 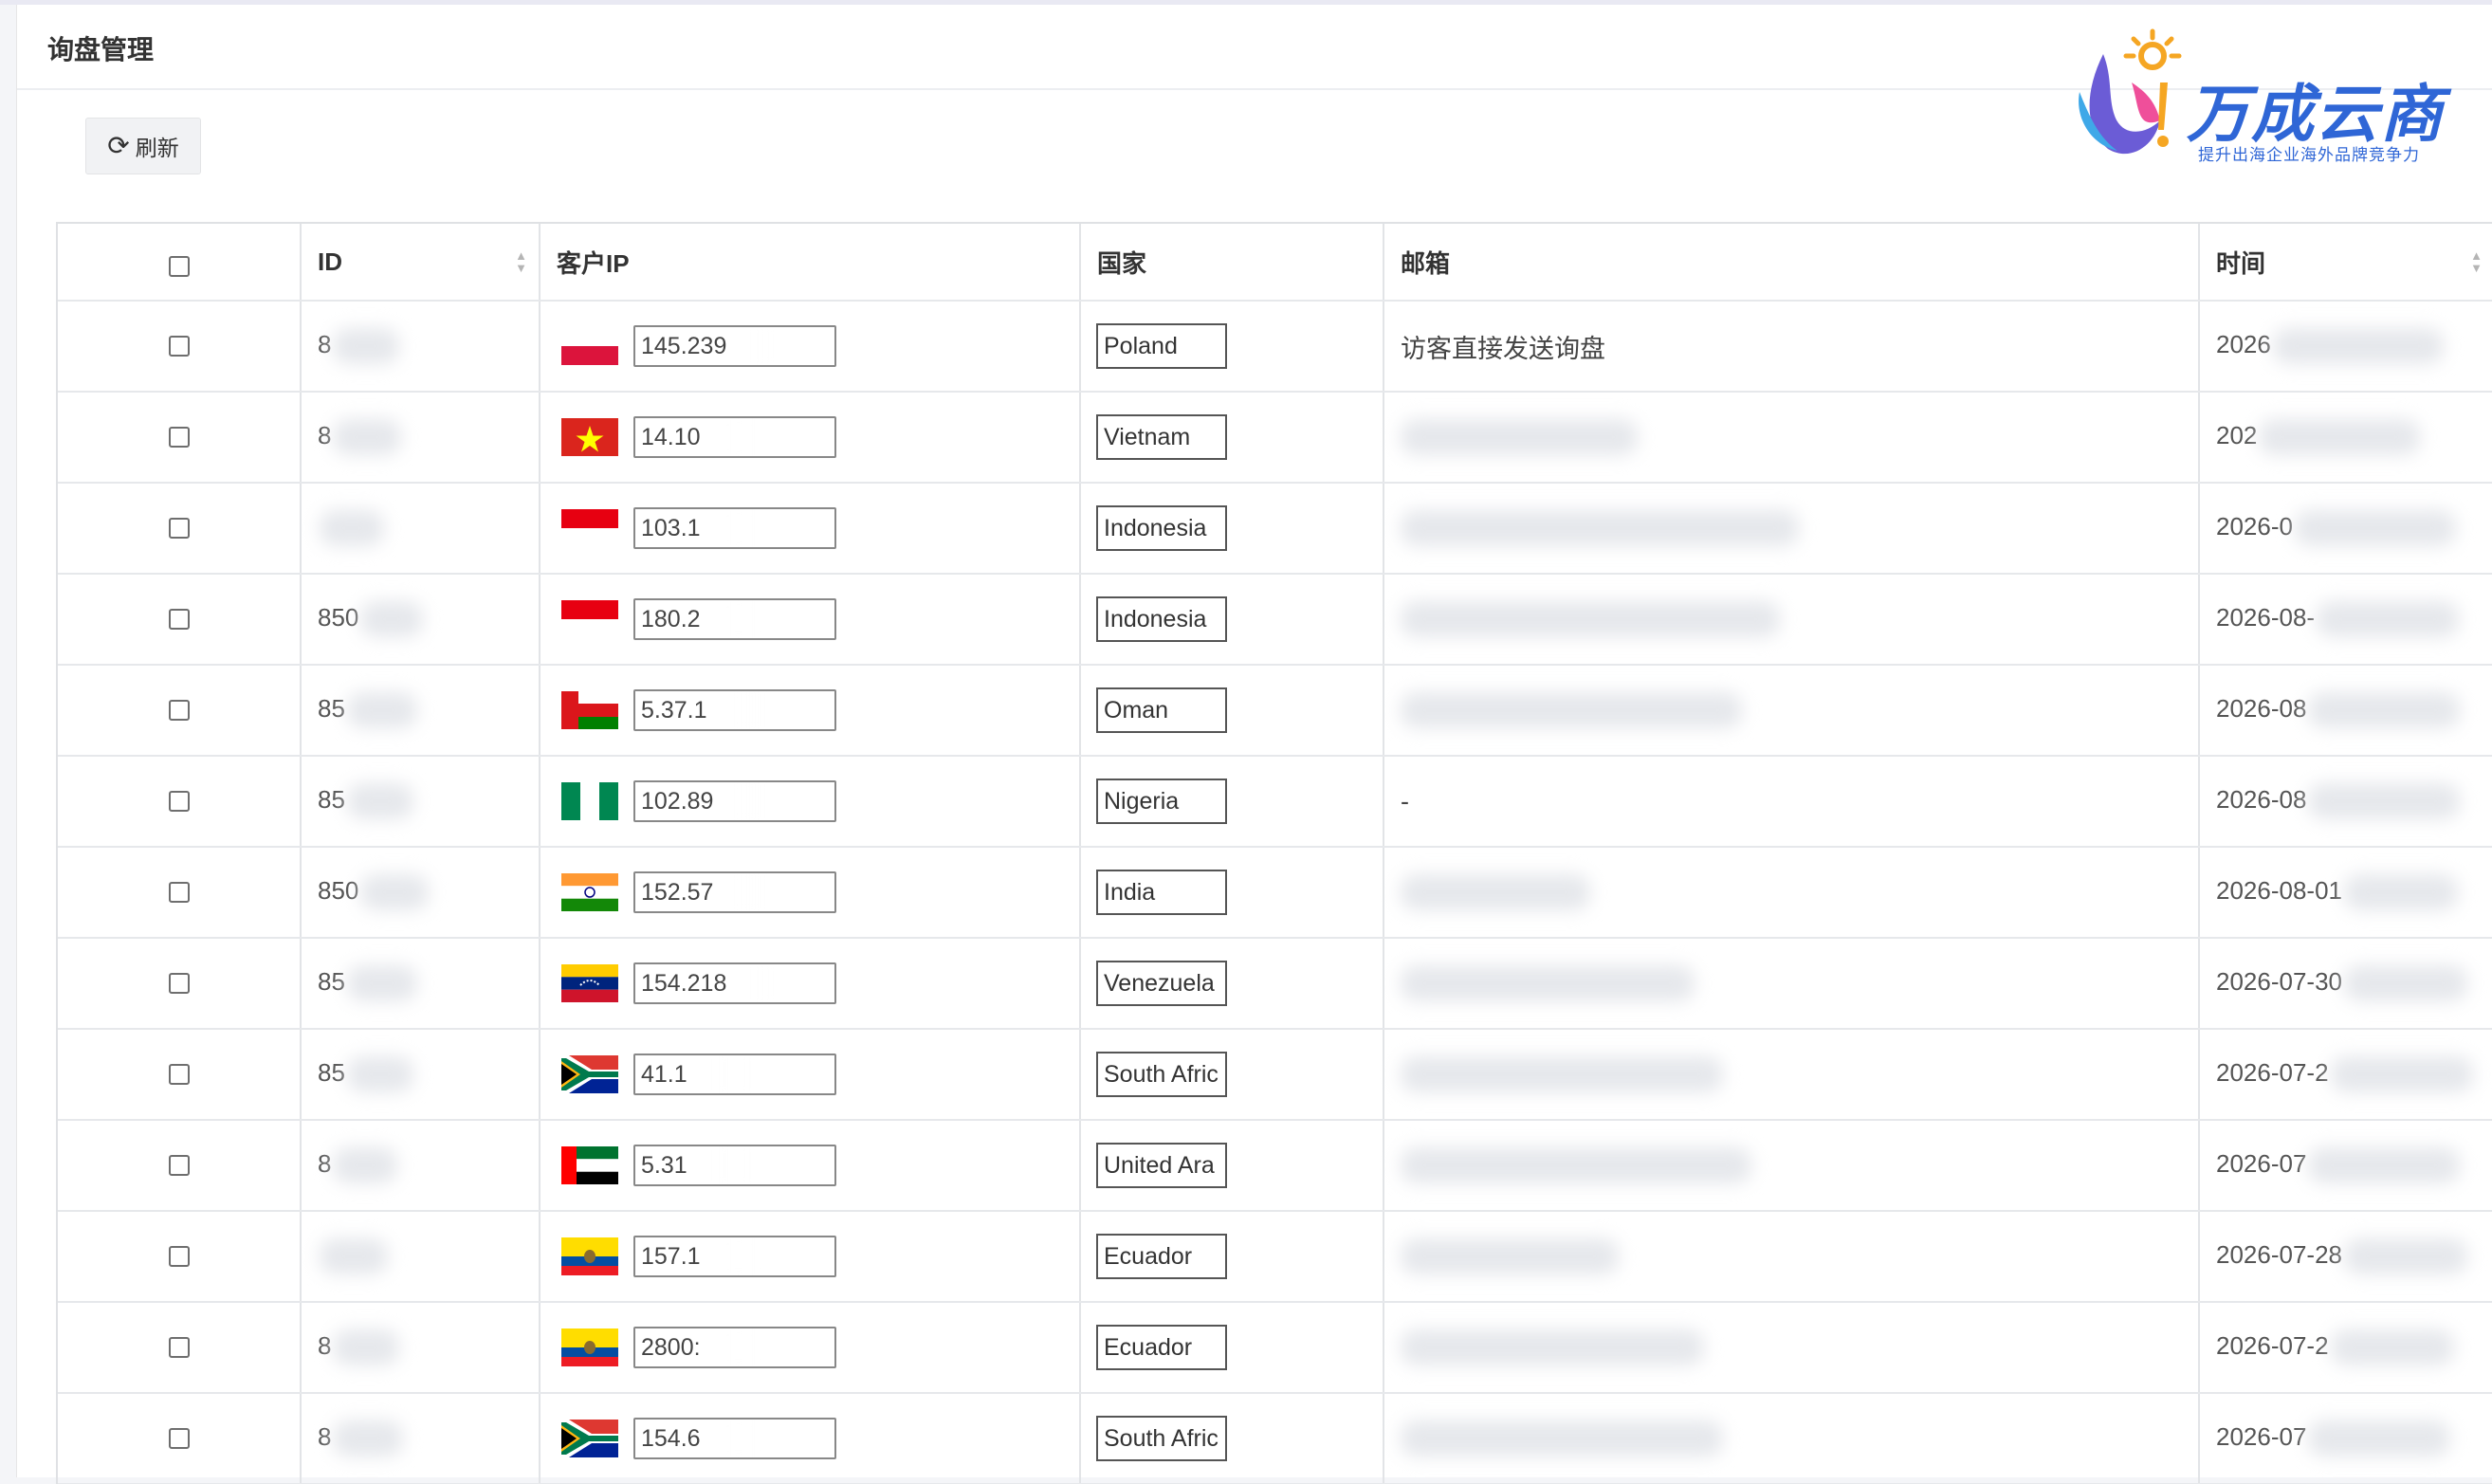 I want to click on row-time: 2026-08-01, so click(x=2279, y=890).